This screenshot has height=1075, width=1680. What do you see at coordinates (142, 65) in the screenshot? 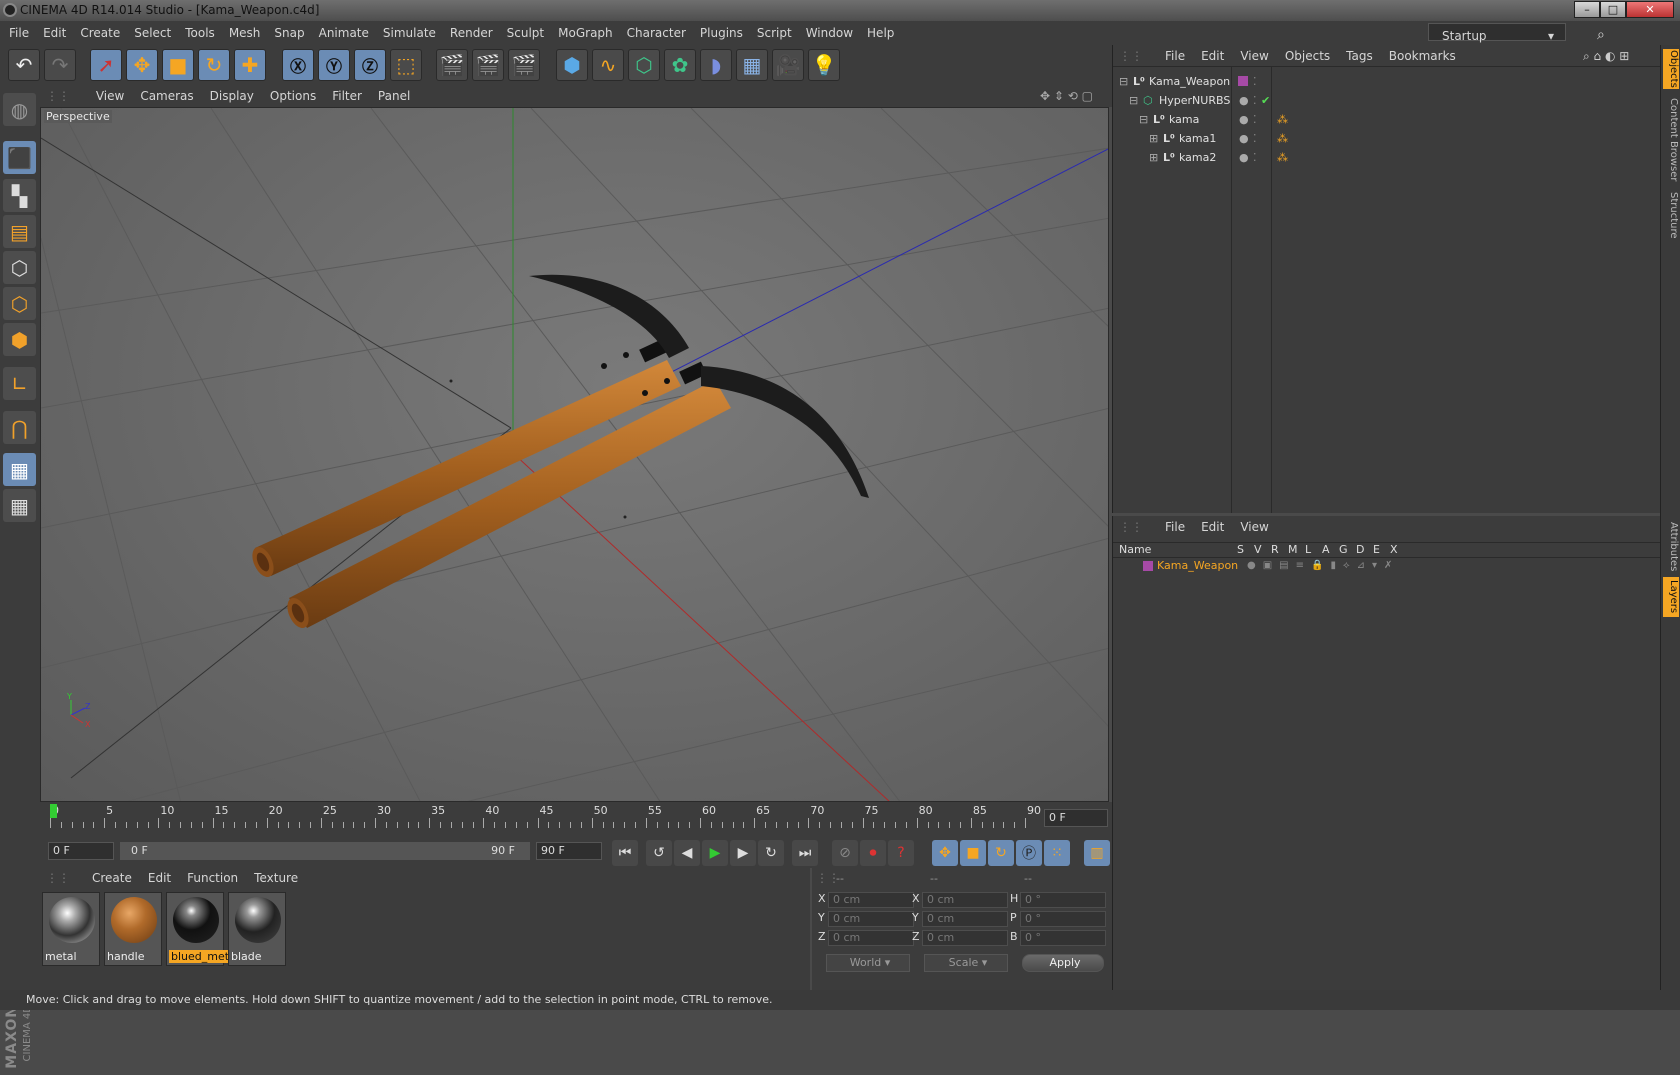
I see `move-tool-button: ✥` at bounding box center [142, 65].